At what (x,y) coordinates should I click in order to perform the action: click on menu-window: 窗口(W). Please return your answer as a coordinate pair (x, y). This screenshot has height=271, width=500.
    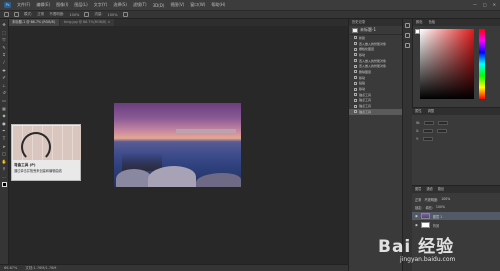
    Looking at the image, I should click on (197, 5).